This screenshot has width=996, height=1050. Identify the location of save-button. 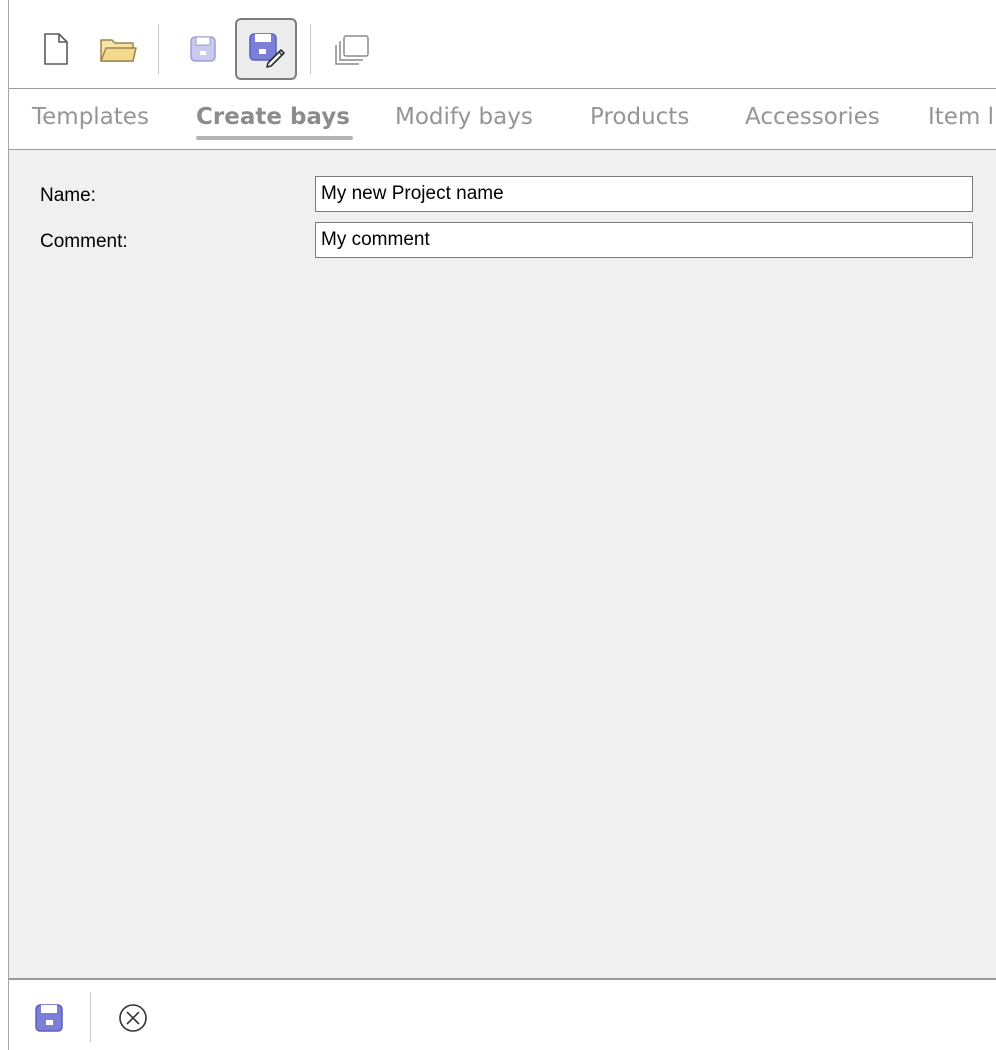
(203, 49).